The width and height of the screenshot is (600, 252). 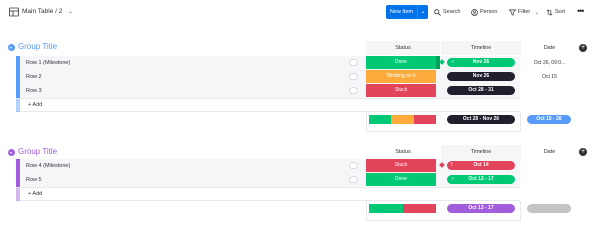 I want to click on table-row: Row 5, so click(x=268, y=180).